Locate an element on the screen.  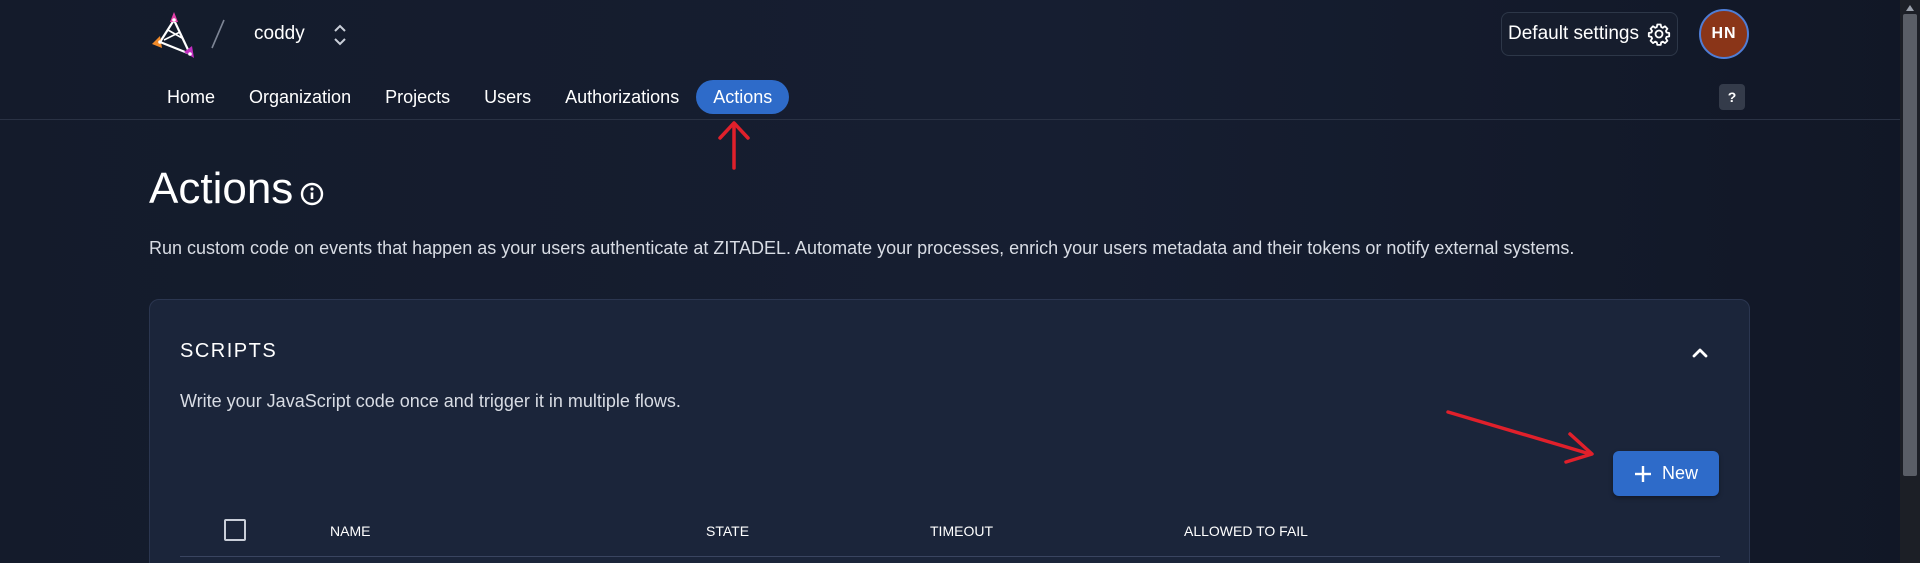
scroll-up-arrow-icon is located at coordinates (1910, 8).